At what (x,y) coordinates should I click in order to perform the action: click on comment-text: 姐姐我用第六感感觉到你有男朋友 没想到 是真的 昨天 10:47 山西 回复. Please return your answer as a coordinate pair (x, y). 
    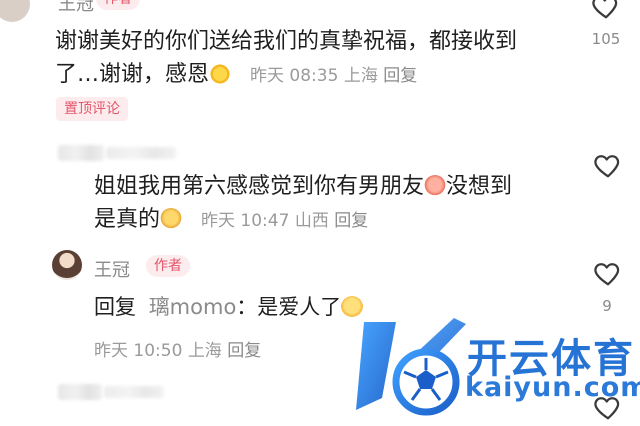
    Looking at the image, I should click on (303, 203).